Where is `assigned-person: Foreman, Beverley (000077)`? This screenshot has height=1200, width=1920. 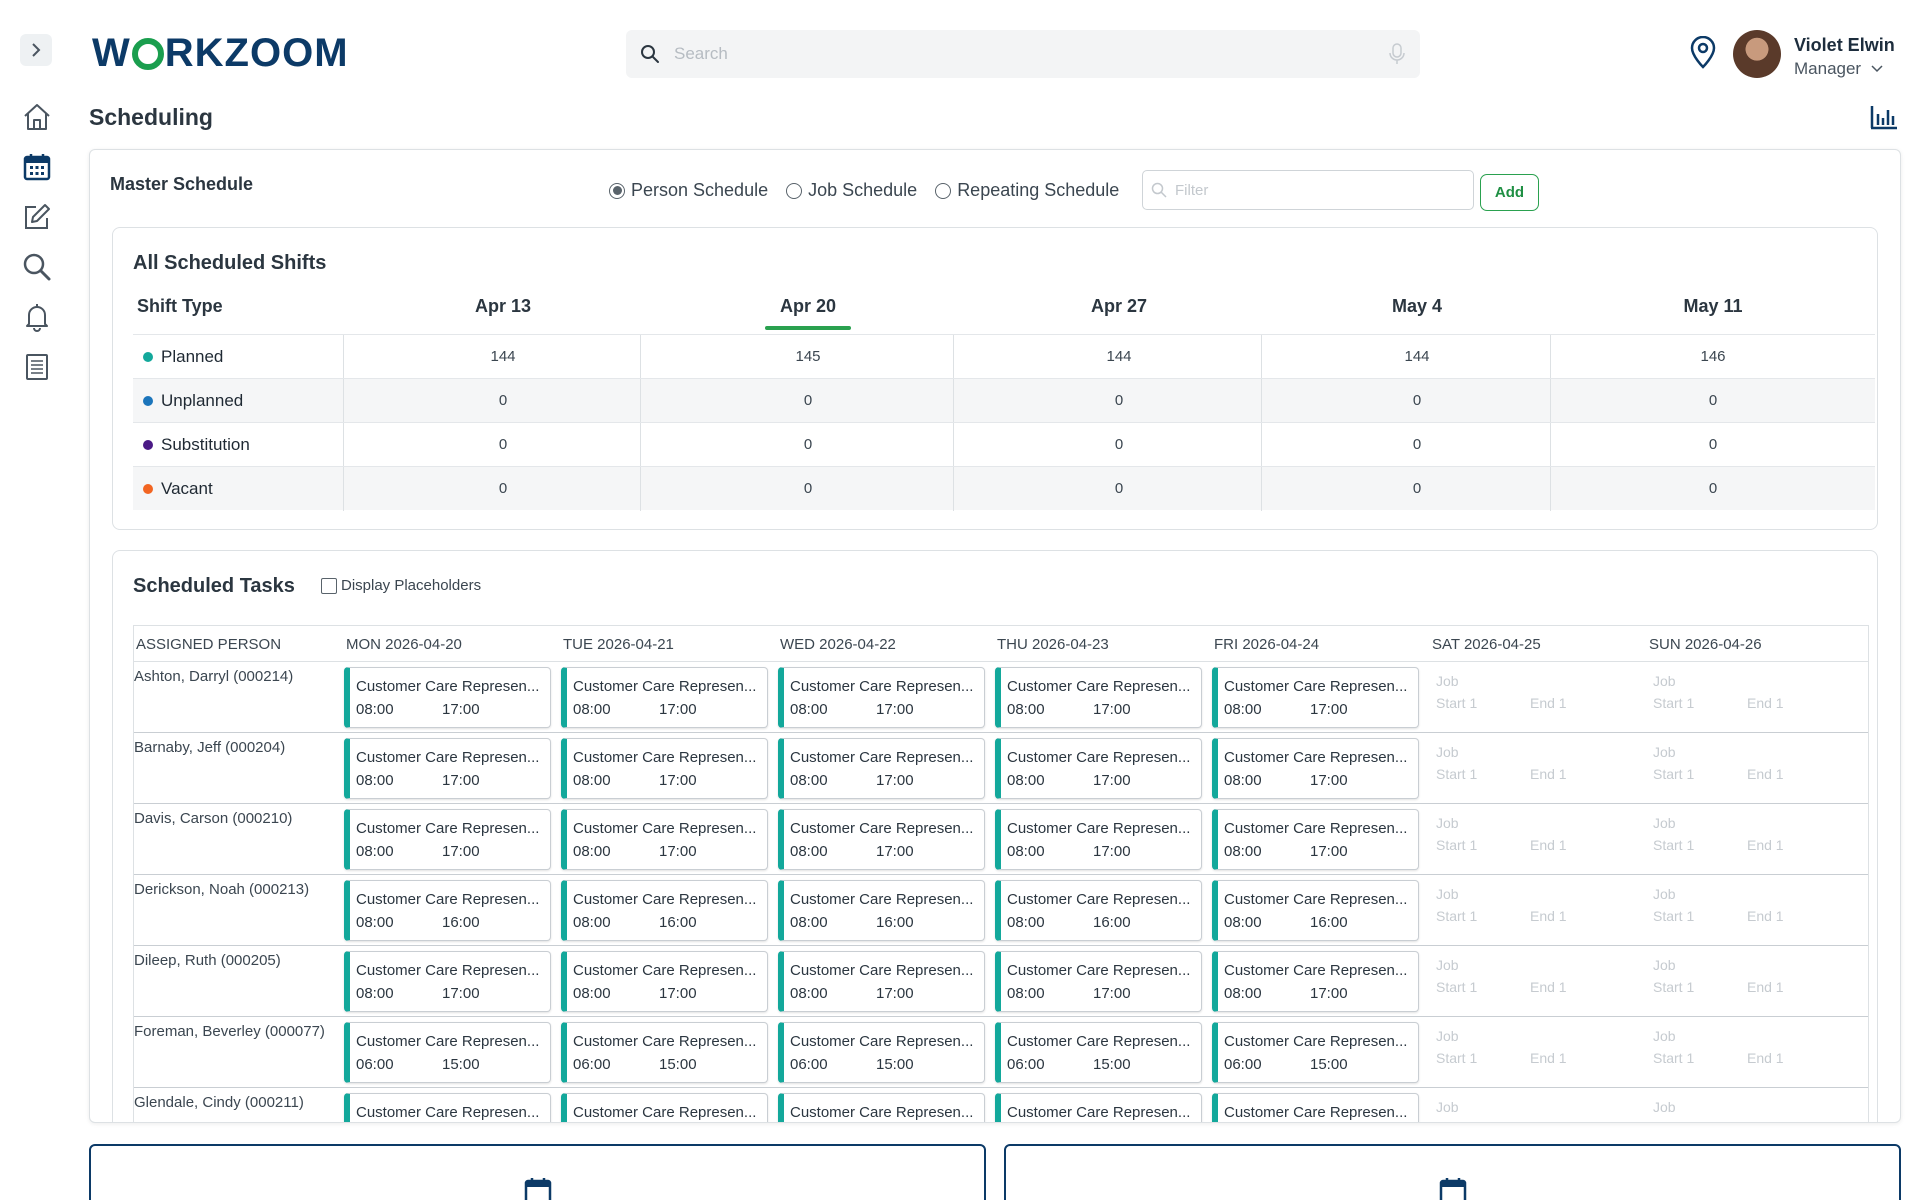
assigned-person: Foreman, Beverley (000077) is located at coordinates (229, 1031).